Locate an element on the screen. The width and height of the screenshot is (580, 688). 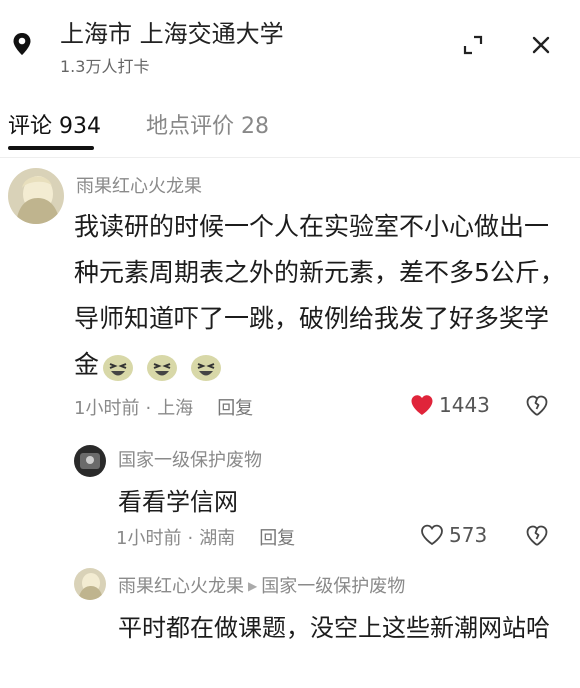
location-pin-icon is located at coordinates (22, 44).